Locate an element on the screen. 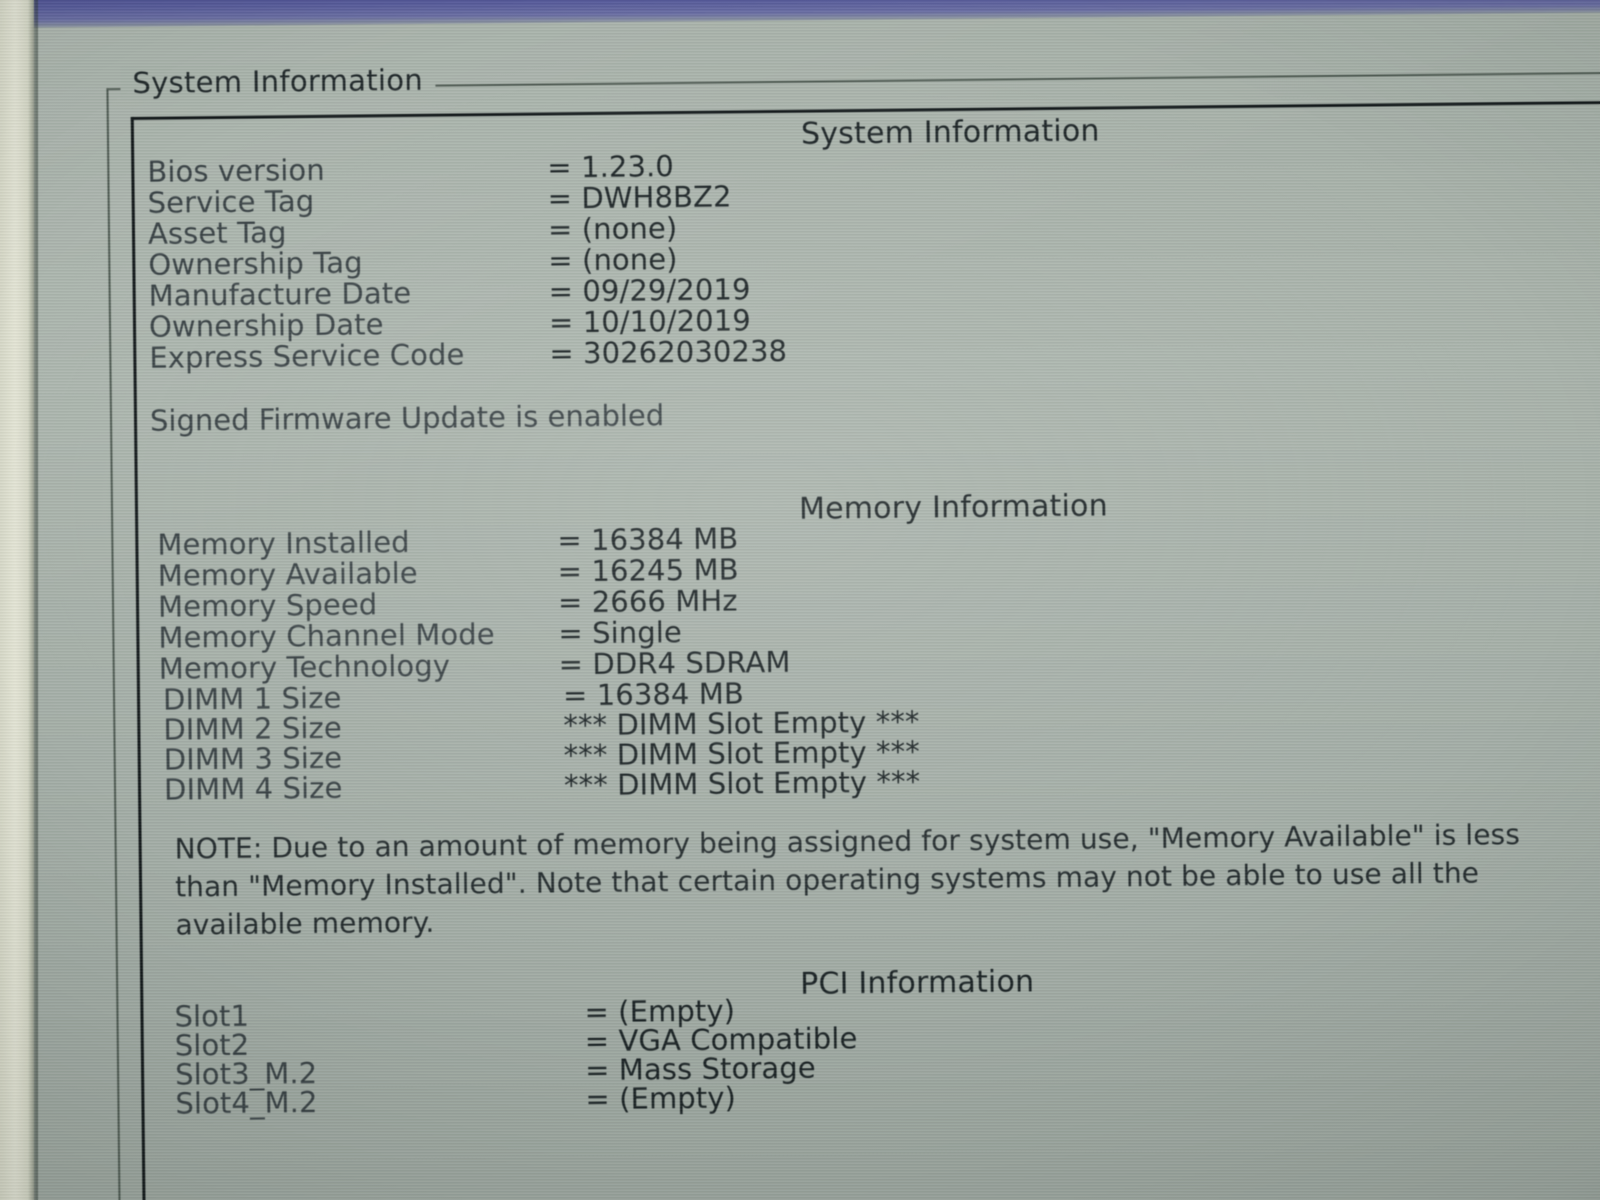 This screenshot has height=1200, width=1600. value-ownership-tag: = (none) is located at coordinates (613, 260).